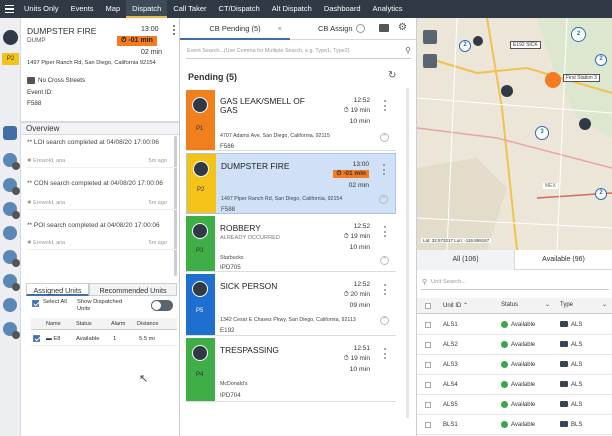 Image resolution: width=612 pixels, height=436 pixels. What do you see at coordinates (10, 233) in the screenshot?
I see `person-icon` at bounding box center [10, 233].